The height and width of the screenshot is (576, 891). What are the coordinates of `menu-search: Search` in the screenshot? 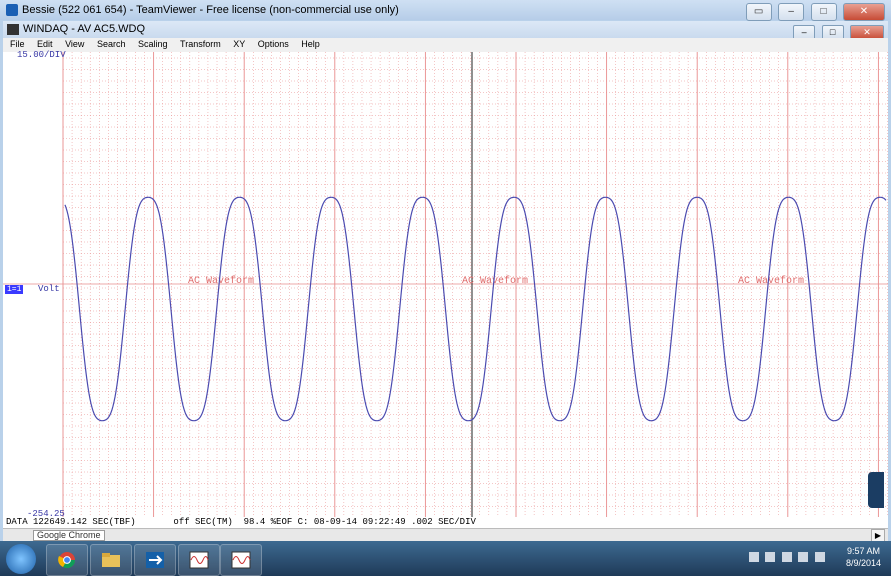 It's located at (111, 44).